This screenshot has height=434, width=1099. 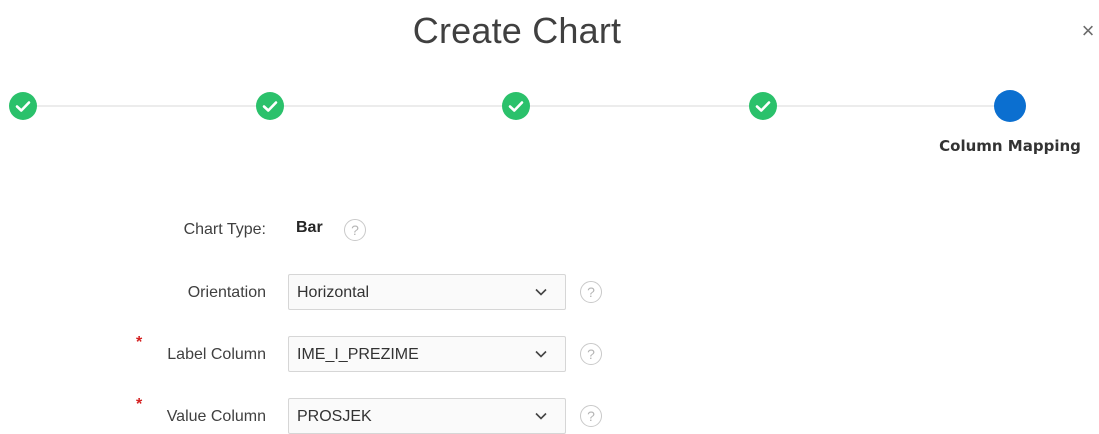 What do you see at coordinates (427, 292) in the screenshot?
I see `orientation-select: Horizontal` at bounding box center [427, 292].